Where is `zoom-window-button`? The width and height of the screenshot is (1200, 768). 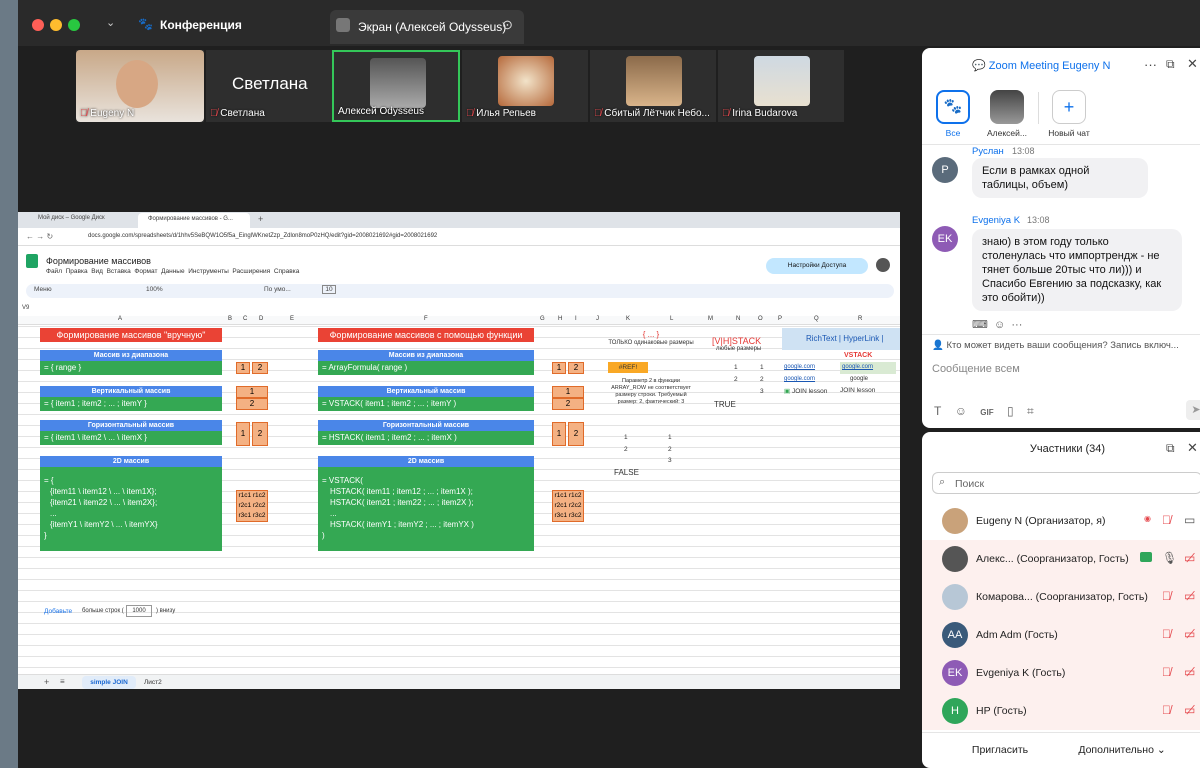
zoom-window-button is located at coordinates (74, 25).